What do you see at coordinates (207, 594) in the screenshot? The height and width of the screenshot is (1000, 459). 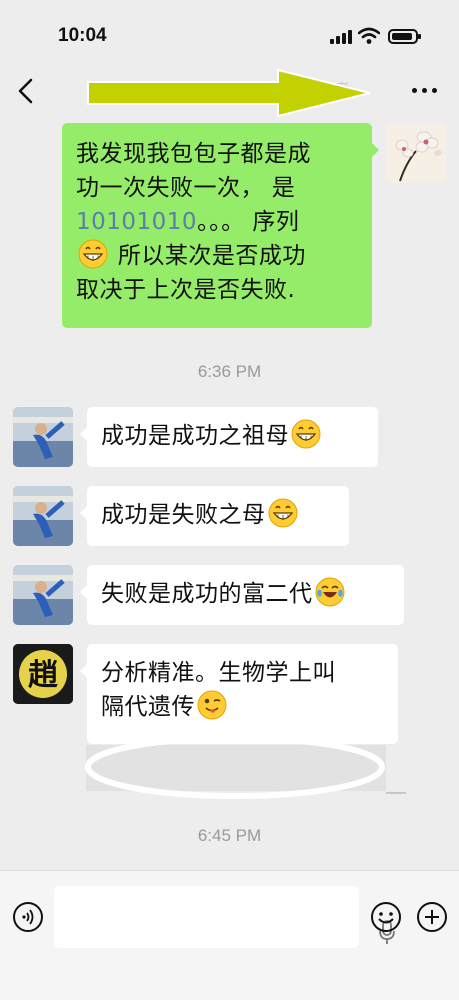 I see `message-text: 失败是成功的富二代` at bounding box center [207, 594].